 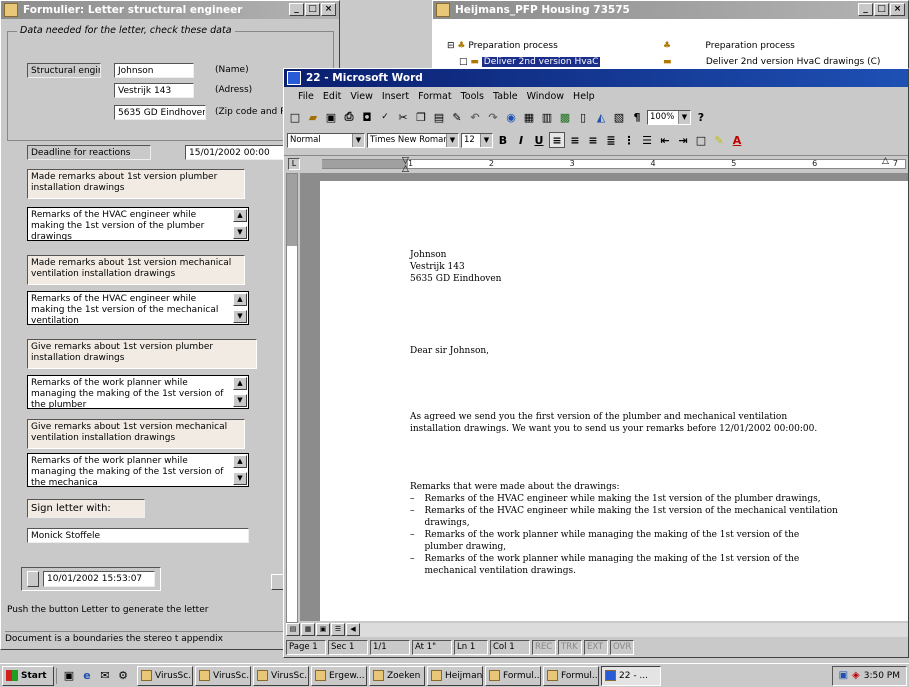 What do you see at coordinates (313, 117) in the screenshot?
I see `open-folder-icon: ▰` at bounding box center [313, 117].